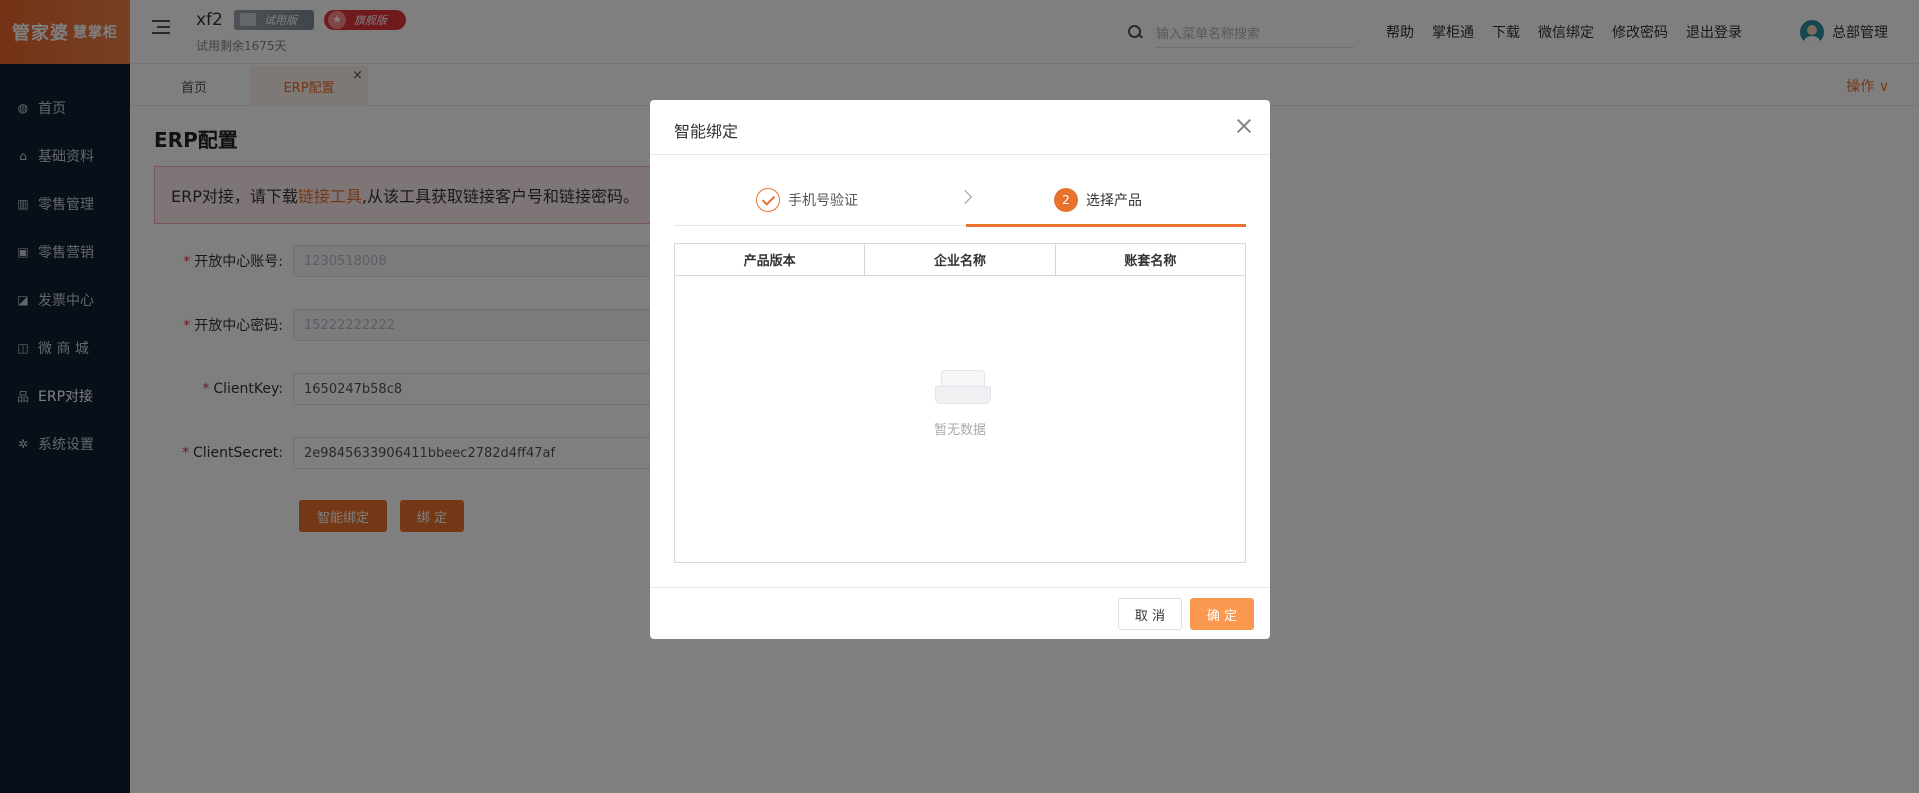  What do you see at coordinates (1066, 200) in the screenshot?
I see `step-number: 2` at bounding box center [1066, 200].